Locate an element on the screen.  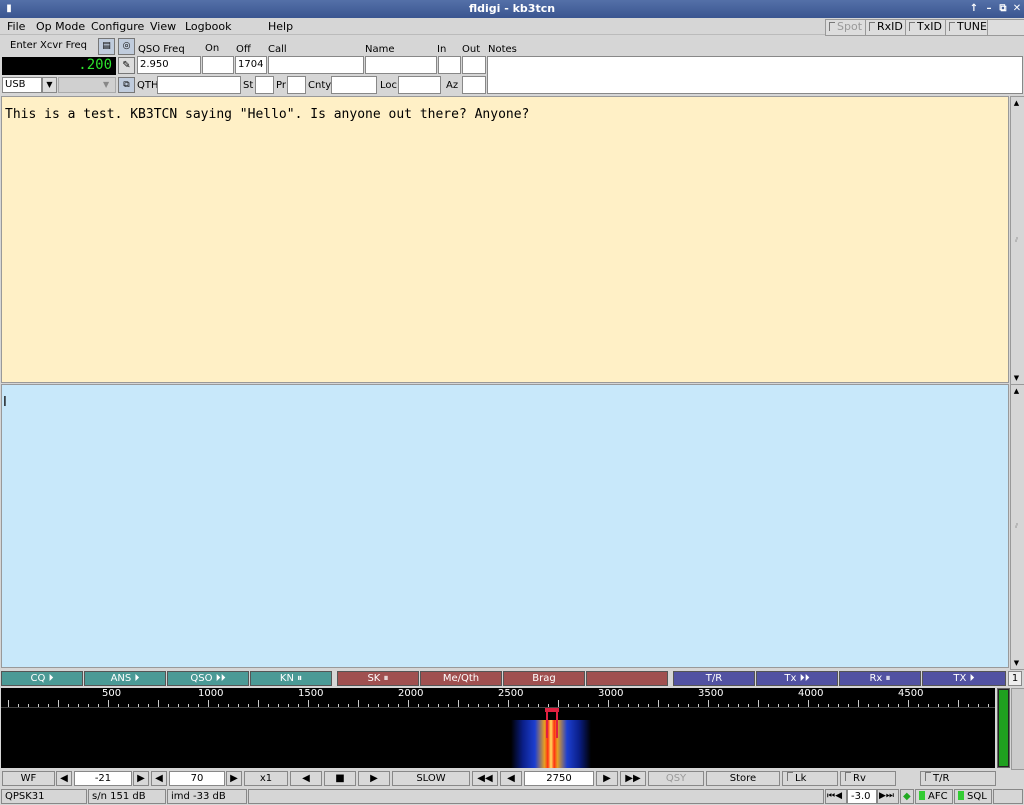
menu-logbook: Logbook is located at coordinates (208, 26).